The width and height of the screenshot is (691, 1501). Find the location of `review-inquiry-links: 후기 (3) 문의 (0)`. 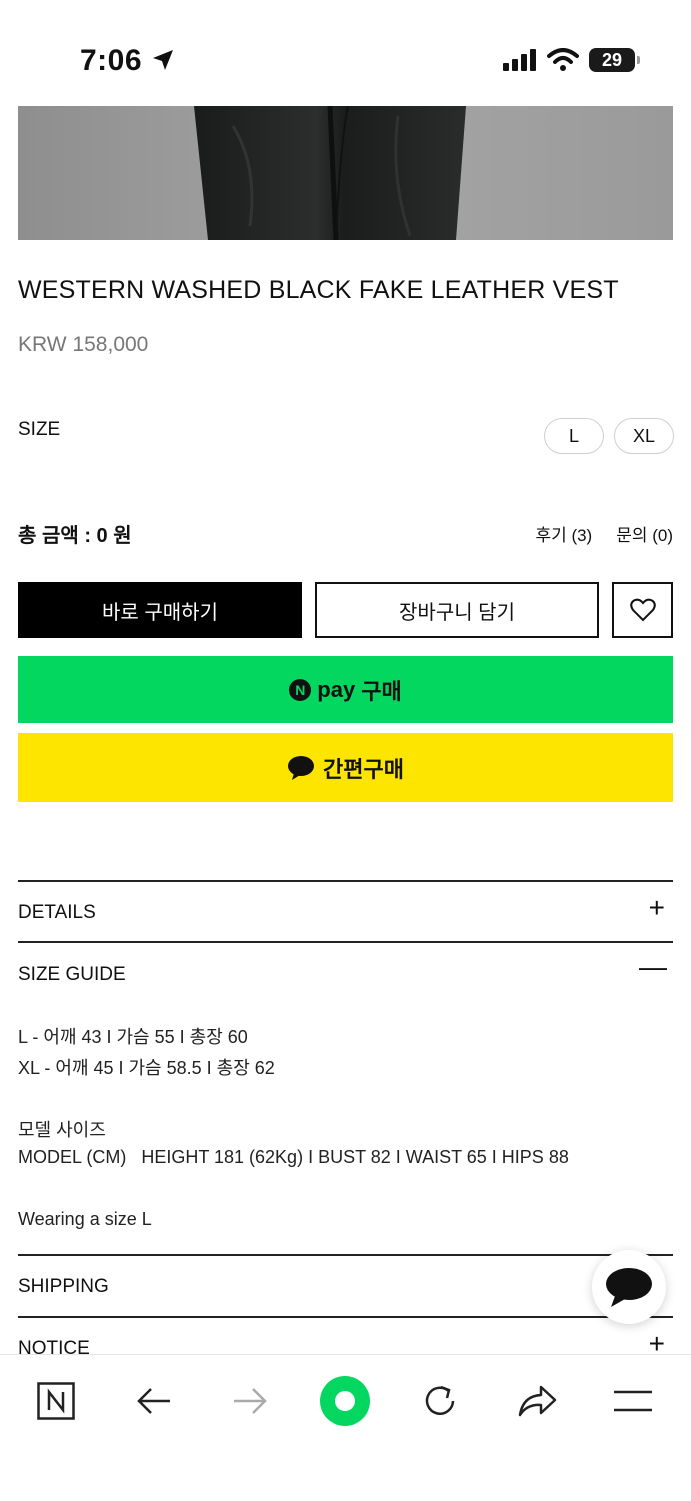

review-inquiry-links: 후기 (3) 문의 (0) is located at coordinates (604, 533).